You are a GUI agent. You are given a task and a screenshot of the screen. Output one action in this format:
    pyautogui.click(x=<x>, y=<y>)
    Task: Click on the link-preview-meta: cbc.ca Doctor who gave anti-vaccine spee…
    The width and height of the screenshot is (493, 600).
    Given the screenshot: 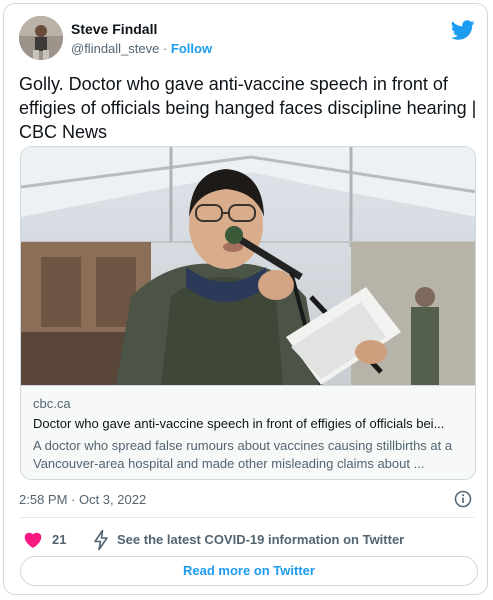 What is the action you would take?
    pyautogui.click(x=248, y=432)
    